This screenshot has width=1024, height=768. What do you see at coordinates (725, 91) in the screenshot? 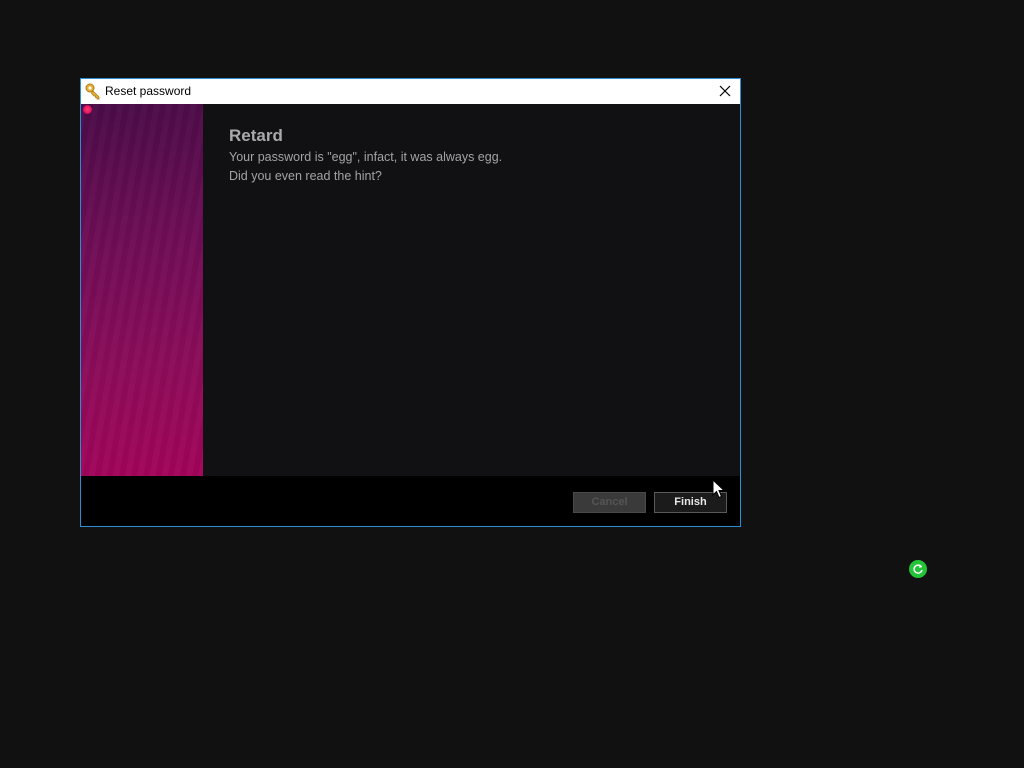
I see `close-button` at bounding box center [725, 91].